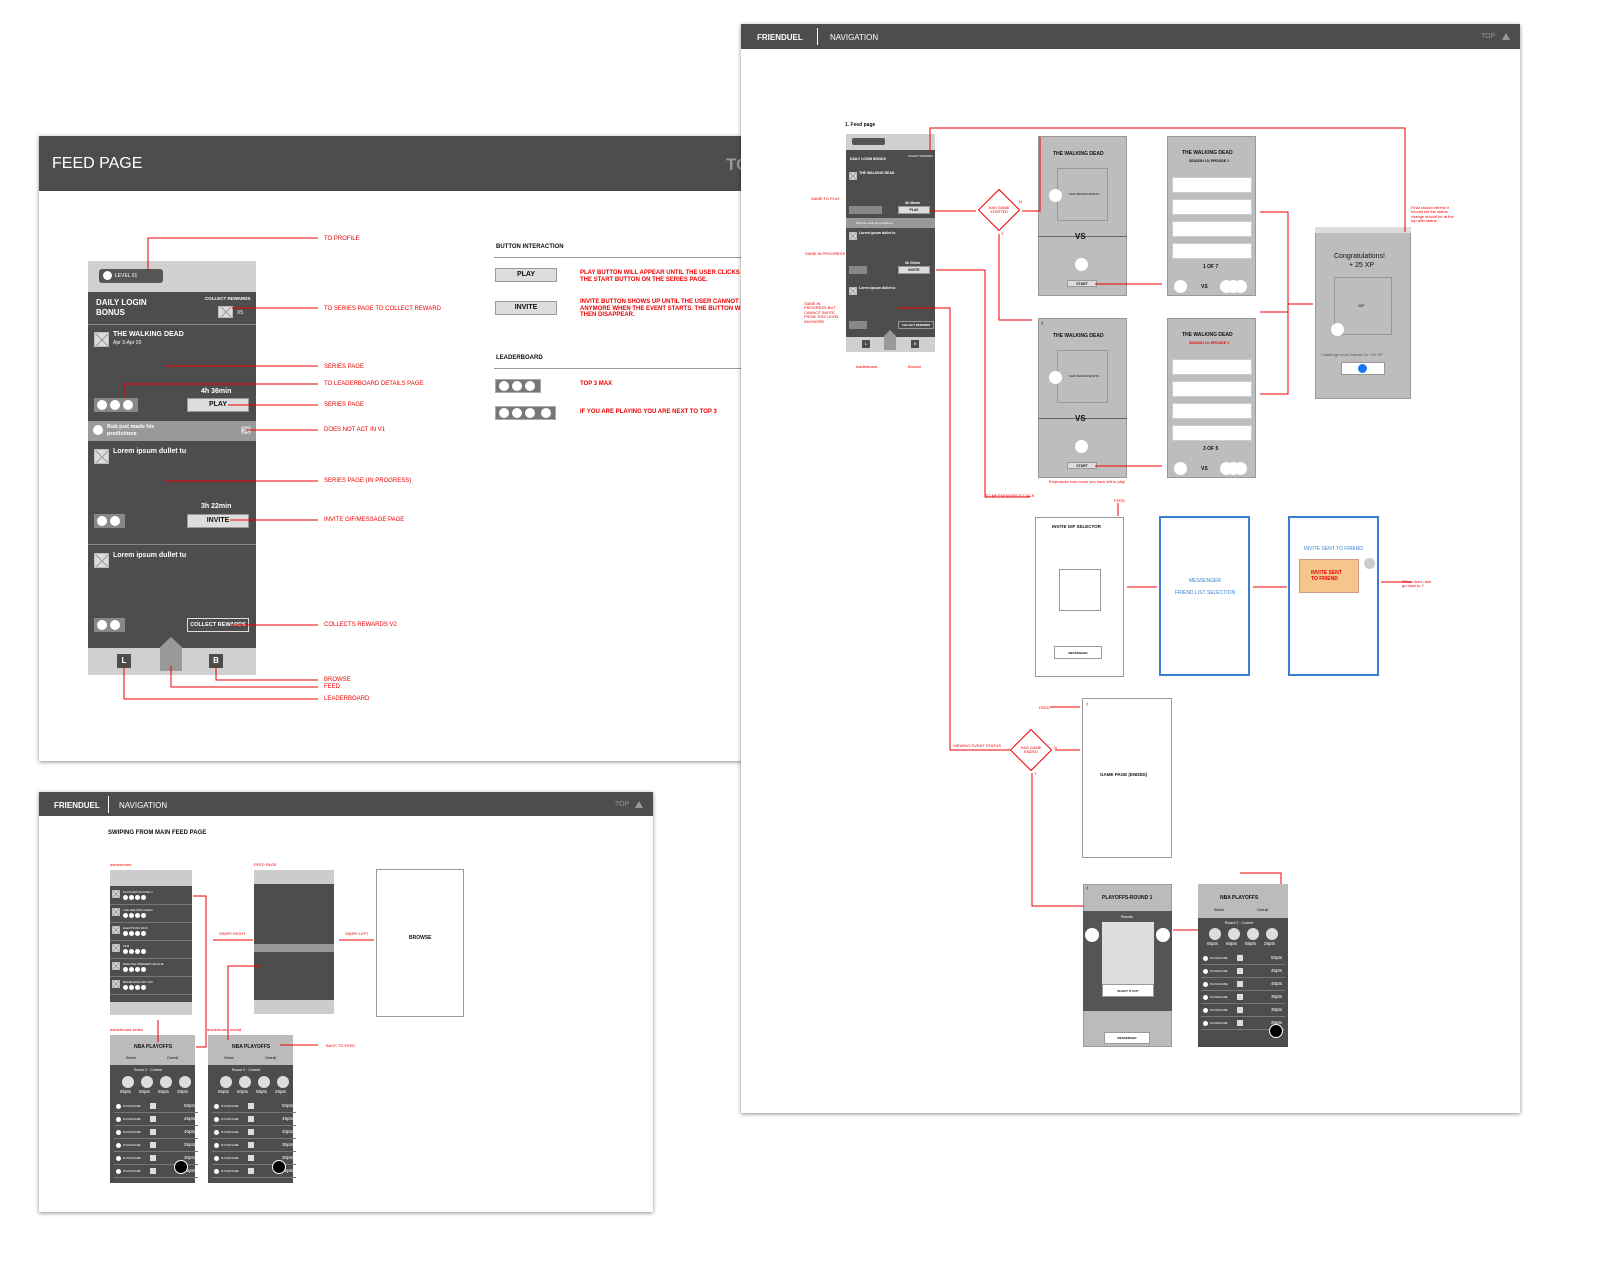  I want to click on annotation: SWIPE LEFT, so click(357, 933).